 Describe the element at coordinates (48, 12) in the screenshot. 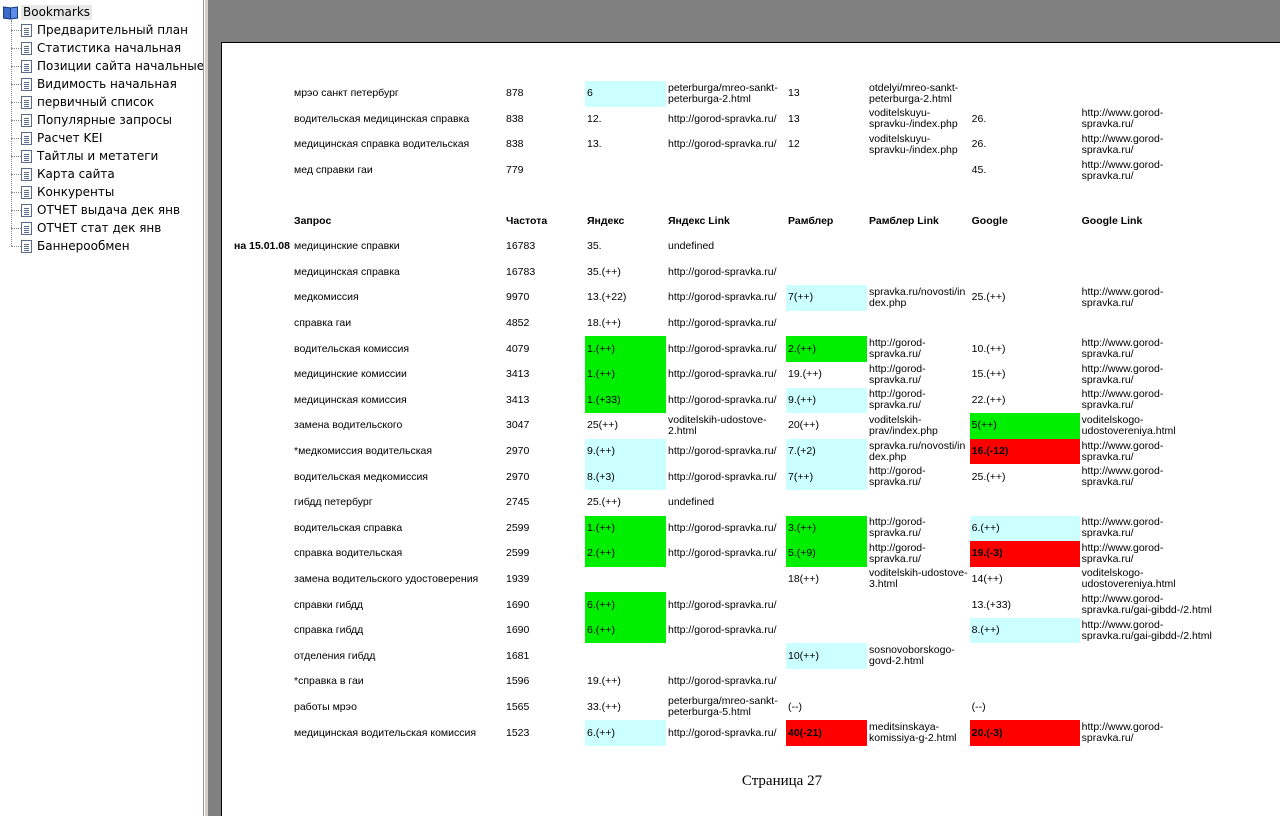

I see `bookmarks-root: Bookmarks` at that location.